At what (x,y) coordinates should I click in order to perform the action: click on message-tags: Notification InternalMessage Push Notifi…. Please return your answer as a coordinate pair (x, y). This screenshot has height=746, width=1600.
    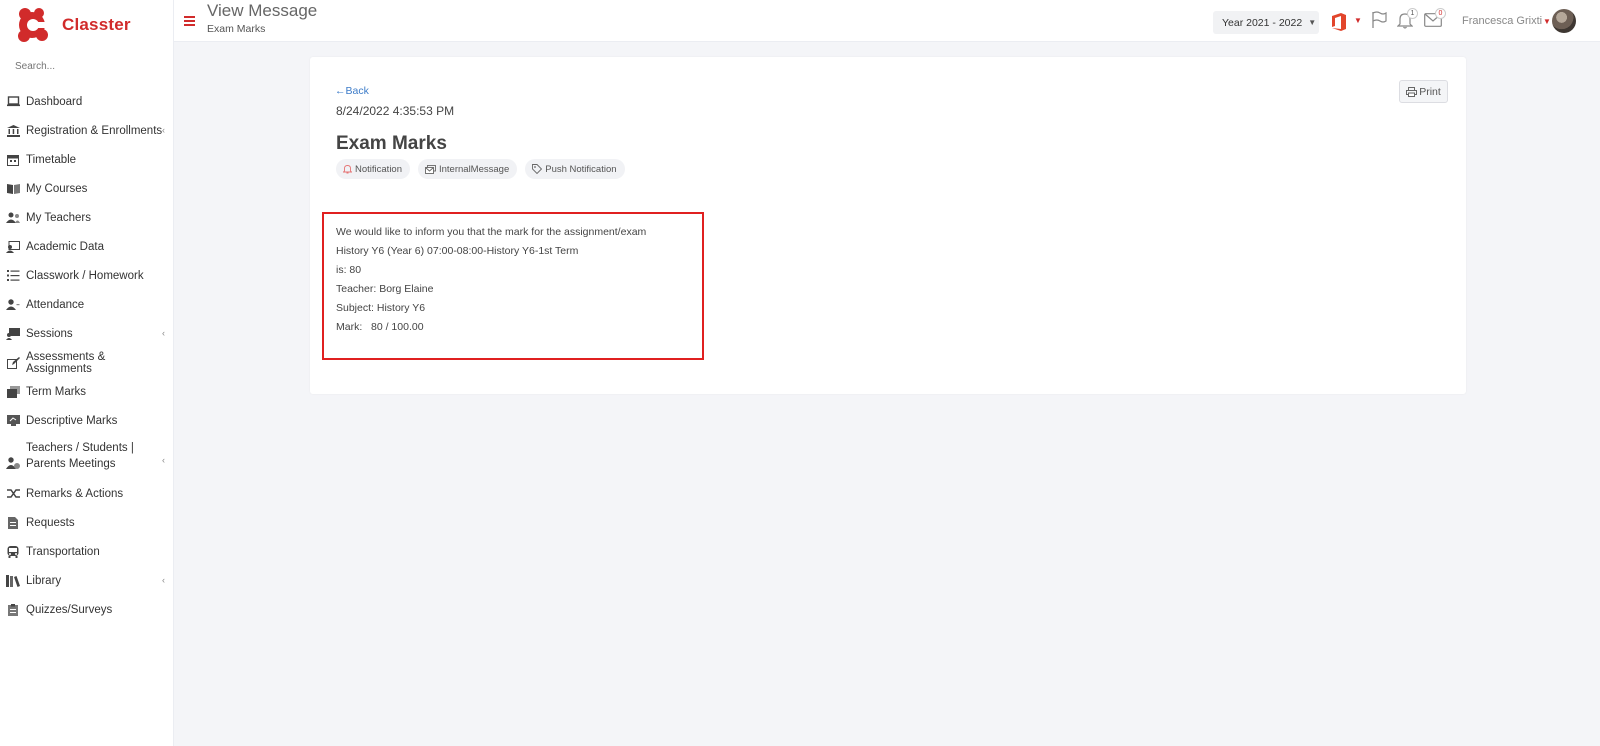
    Looking at the image, I should click on (484, 169).